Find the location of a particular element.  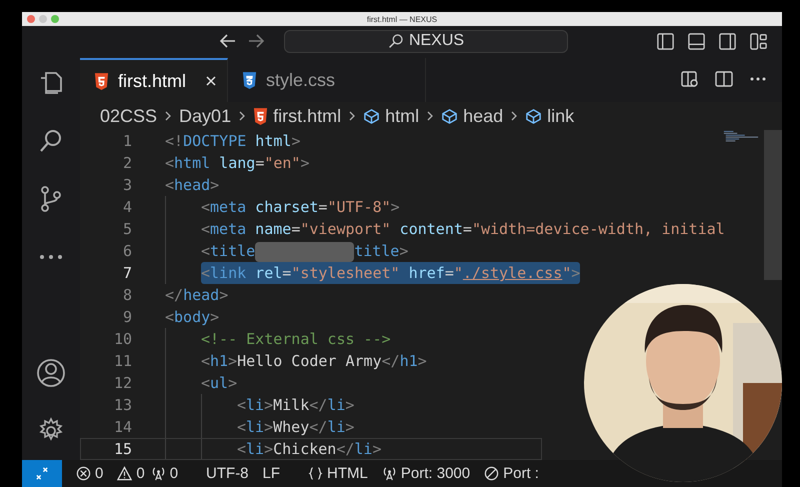

breadcrumb-item: Day01 is located at coordinates (205, 116).